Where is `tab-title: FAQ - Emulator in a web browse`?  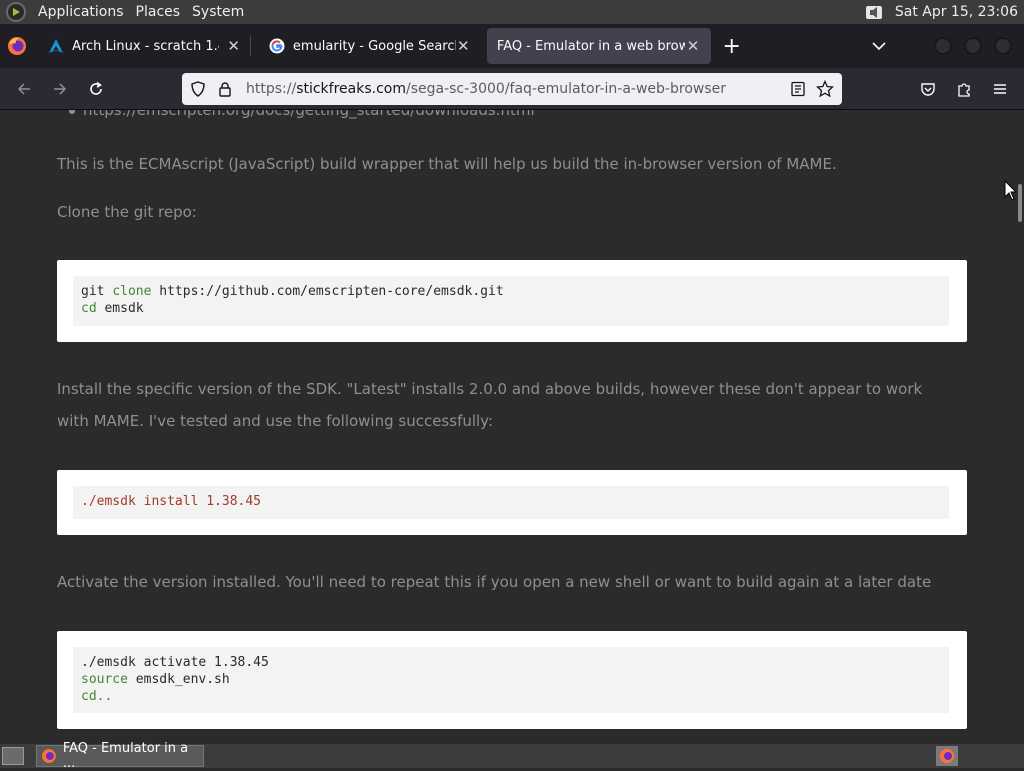
tab-title: FAQ - Emulator in a web browse is located at coordinates (591, 46).